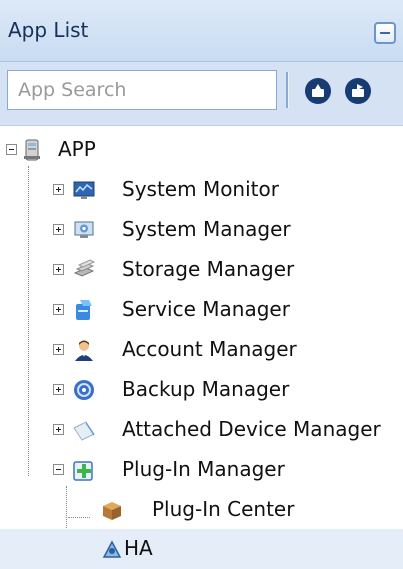 This screenshot has width=403, height=569. I want to click on app-search-input, so click(142, 90).